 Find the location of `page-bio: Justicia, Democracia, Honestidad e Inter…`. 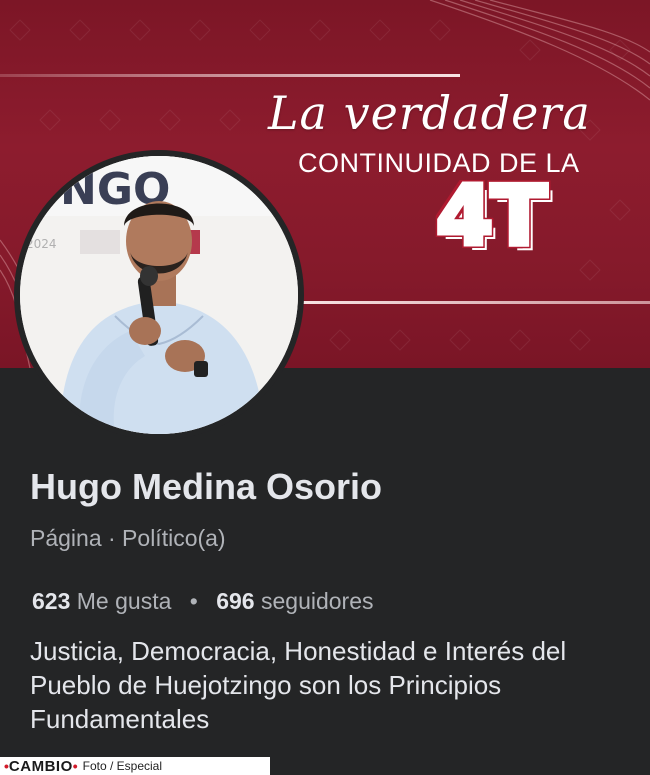

page-bio: Justicia, Democracia, Honestidad e Inter… is located at coordinates (298, 685).